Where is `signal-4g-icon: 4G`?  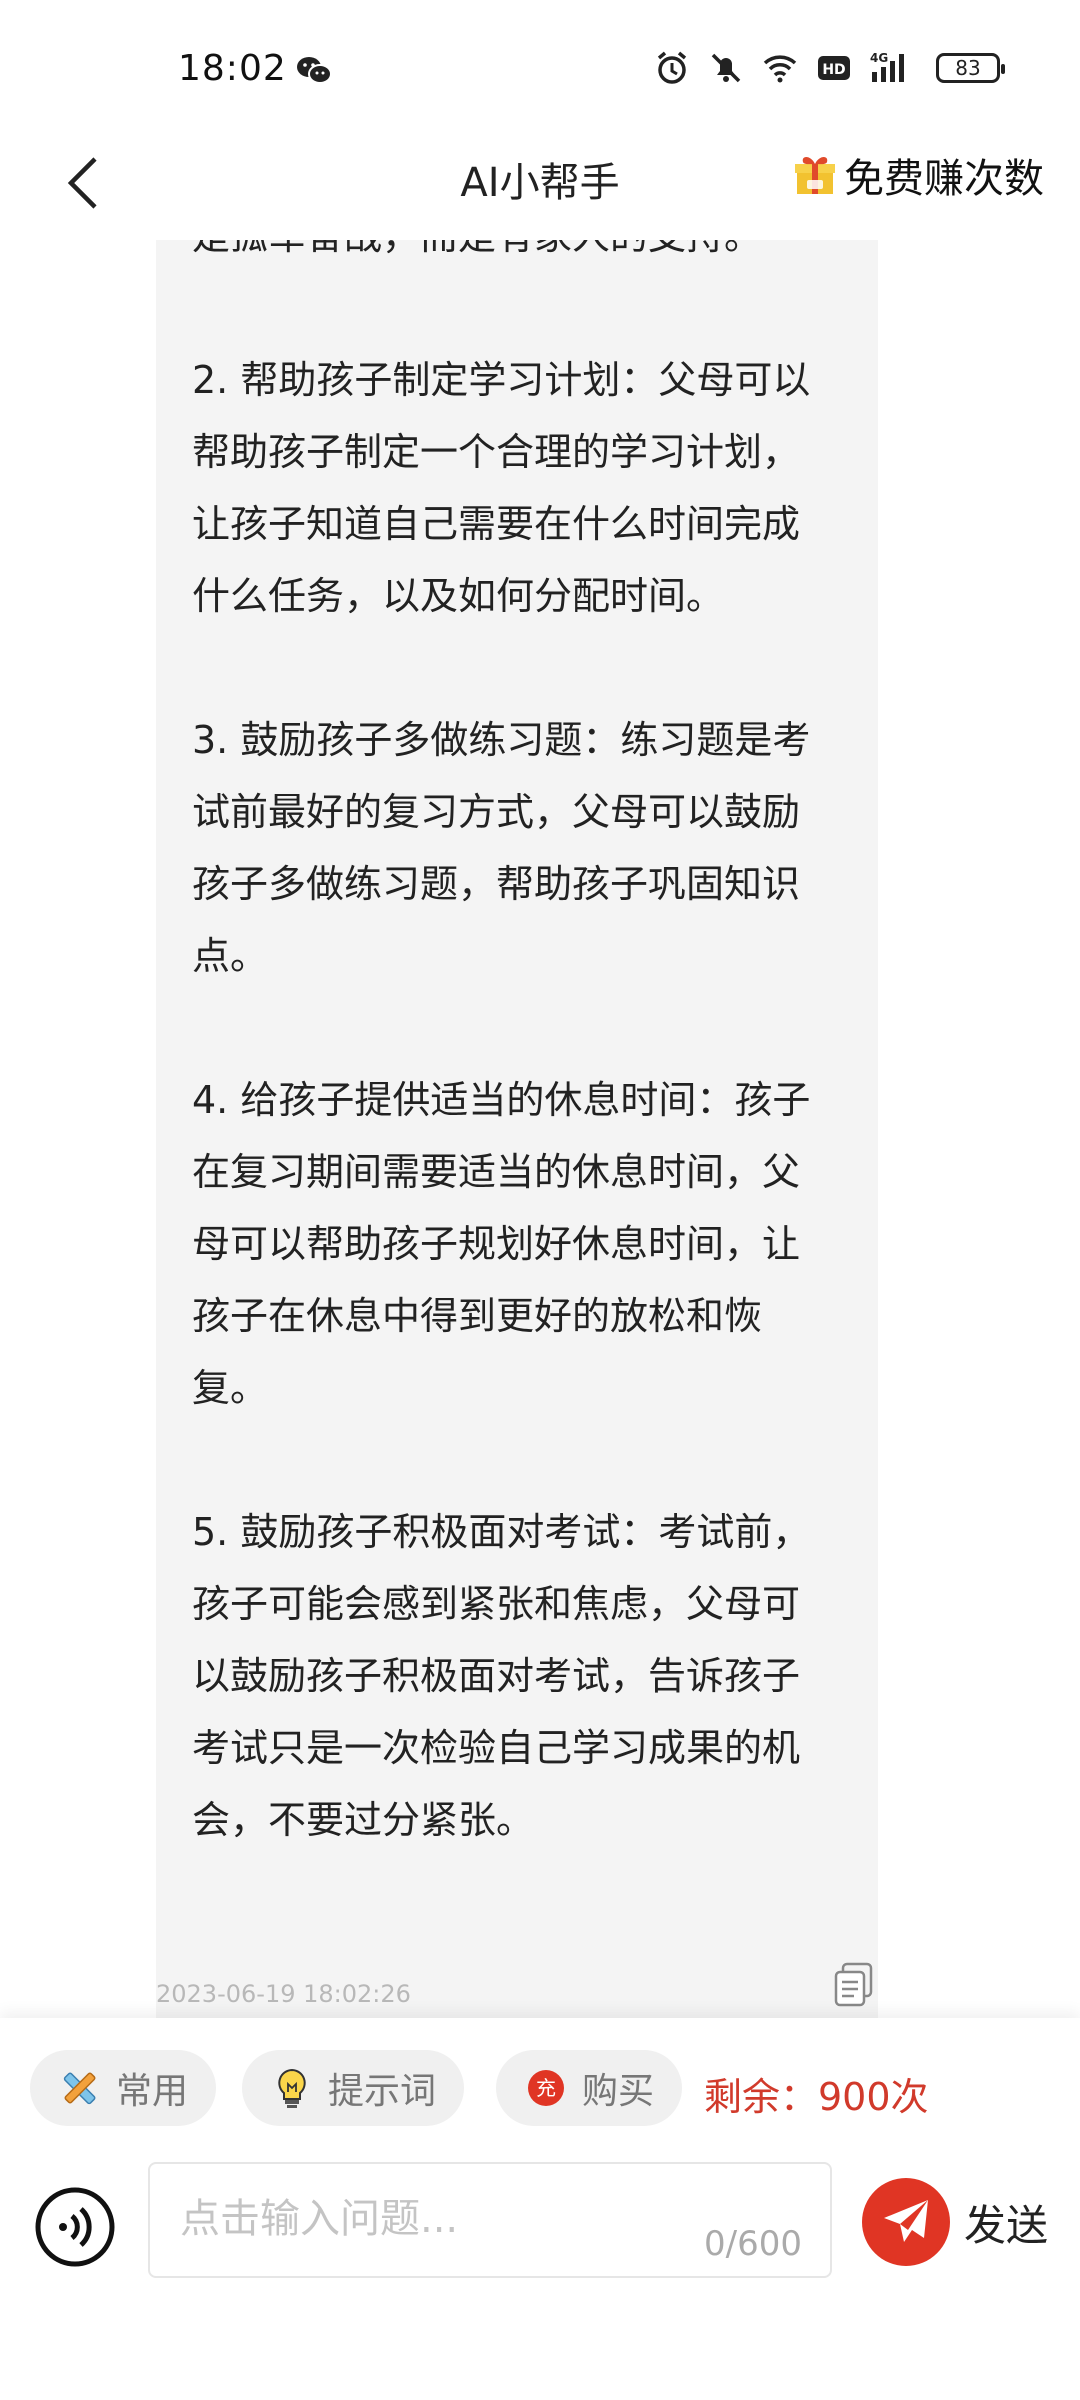
signal-4g-icon: 4G is located at coordinates (887, 66).